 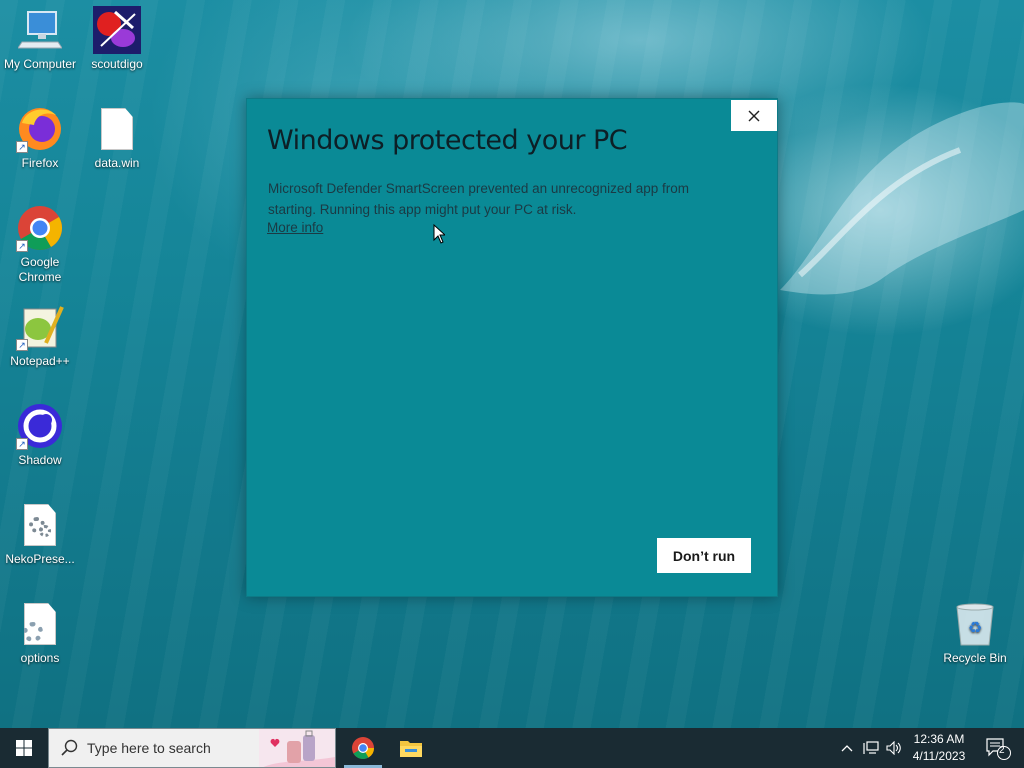 I want to click on desktop-icon-label: data.win, so click(x=117, y=163).